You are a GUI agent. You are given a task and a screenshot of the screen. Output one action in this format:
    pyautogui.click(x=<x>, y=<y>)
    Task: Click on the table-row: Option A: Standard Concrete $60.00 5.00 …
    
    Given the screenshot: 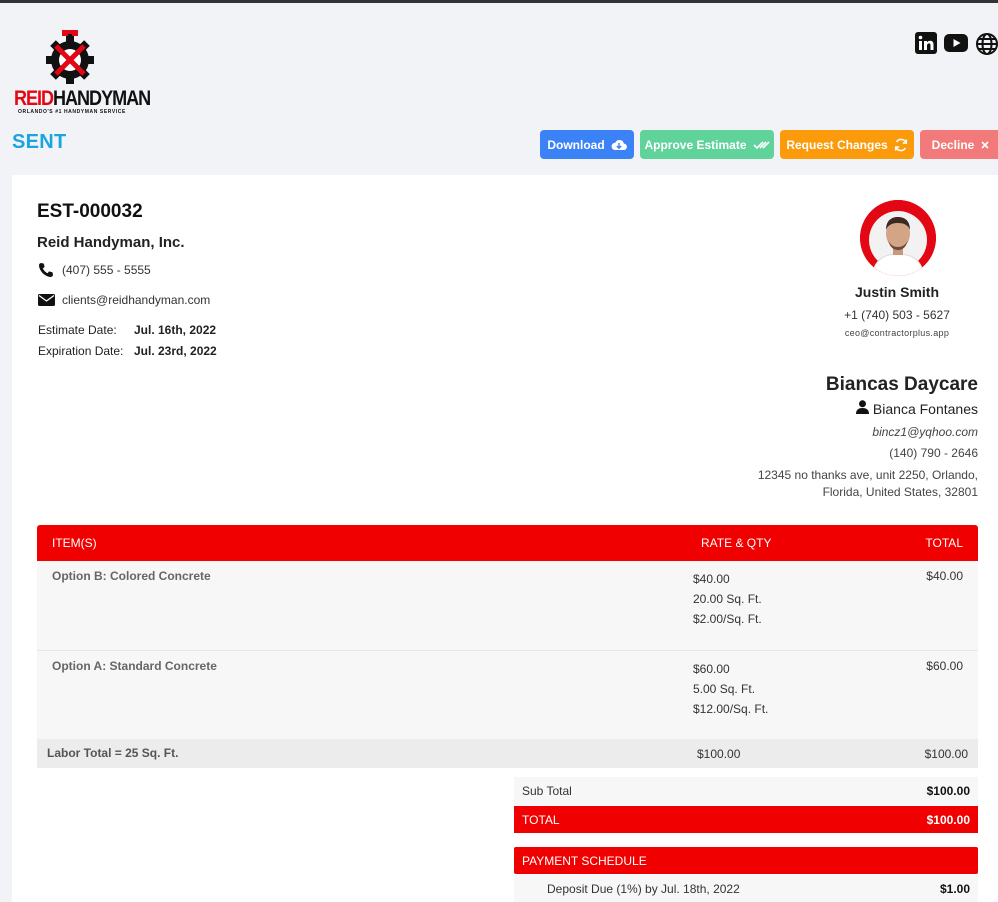 What is the action you would take?
    pyautogui.click(x=507, y=694)
    